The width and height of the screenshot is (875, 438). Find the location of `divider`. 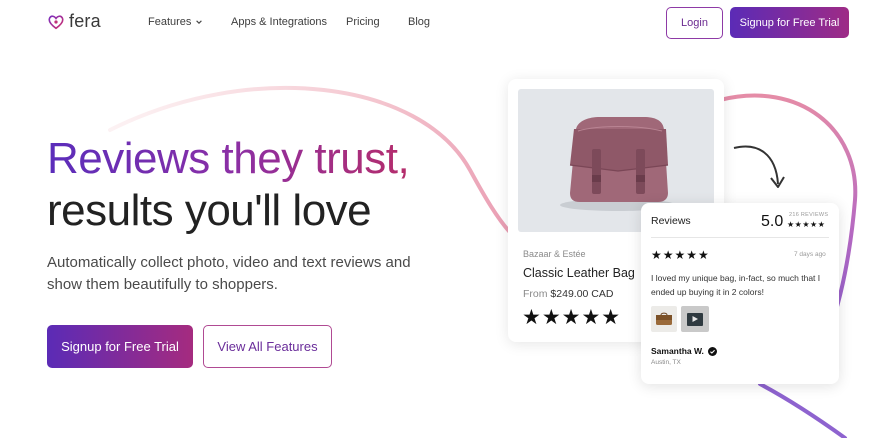

divider is located at coordinates (740, 237).